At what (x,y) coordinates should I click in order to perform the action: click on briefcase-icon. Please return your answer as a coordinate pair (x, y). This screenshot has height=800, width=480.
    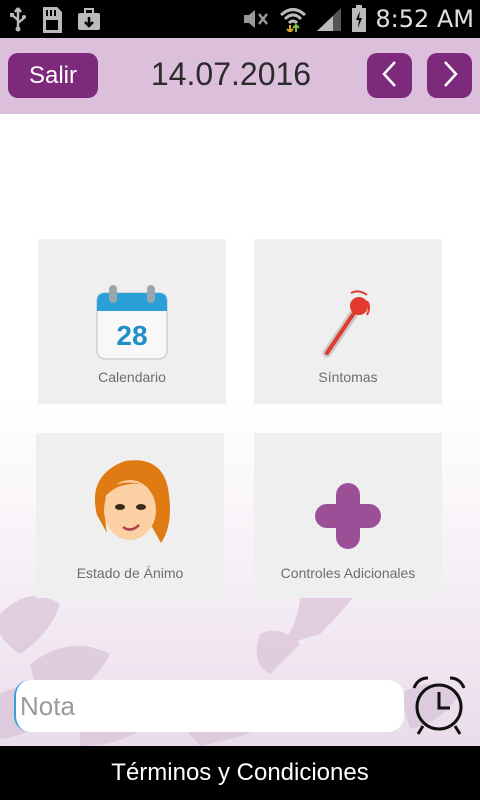
    Looking at the image, I should click on (89, 20).